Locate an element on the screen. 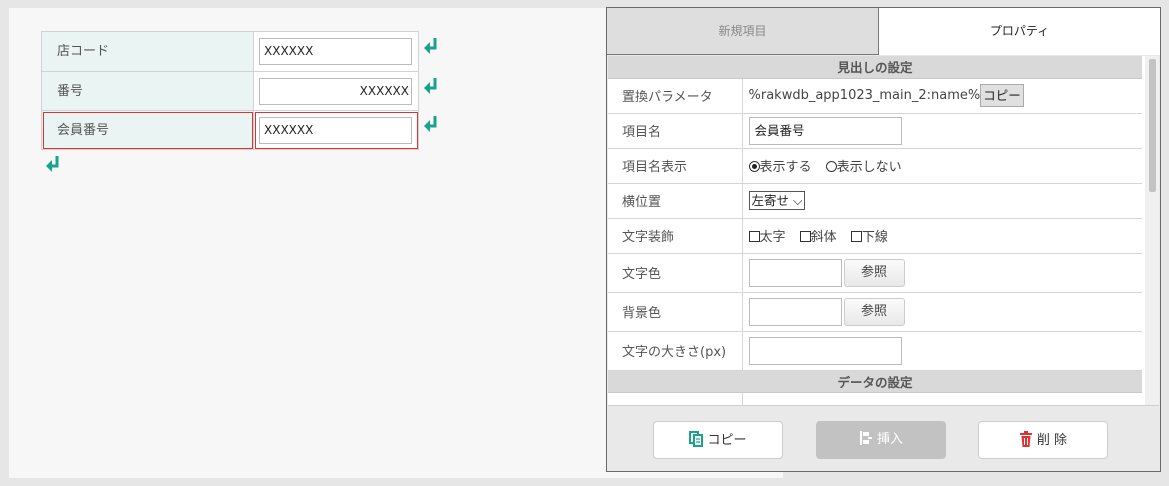  prop-label: 文字色 is located at coordinates (675, 273).